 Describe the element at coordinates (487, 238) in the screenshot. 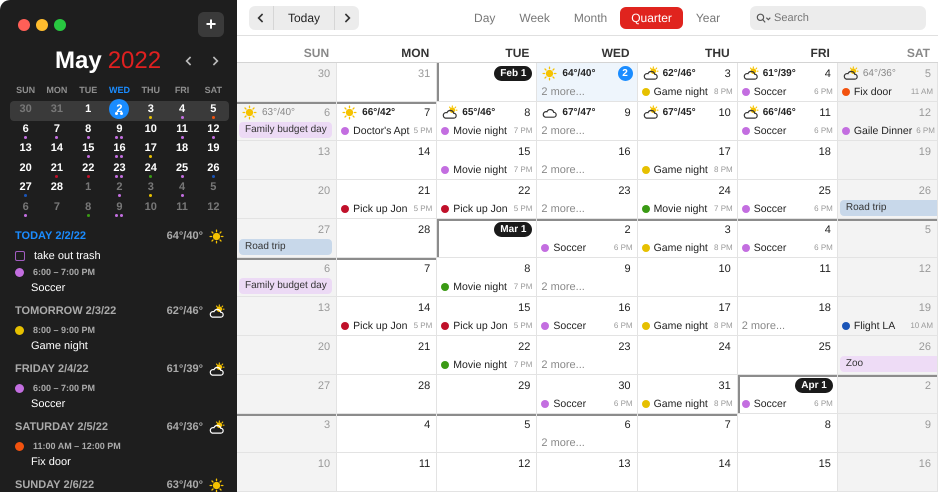

I see `day-cell: Mar 1` at that location.